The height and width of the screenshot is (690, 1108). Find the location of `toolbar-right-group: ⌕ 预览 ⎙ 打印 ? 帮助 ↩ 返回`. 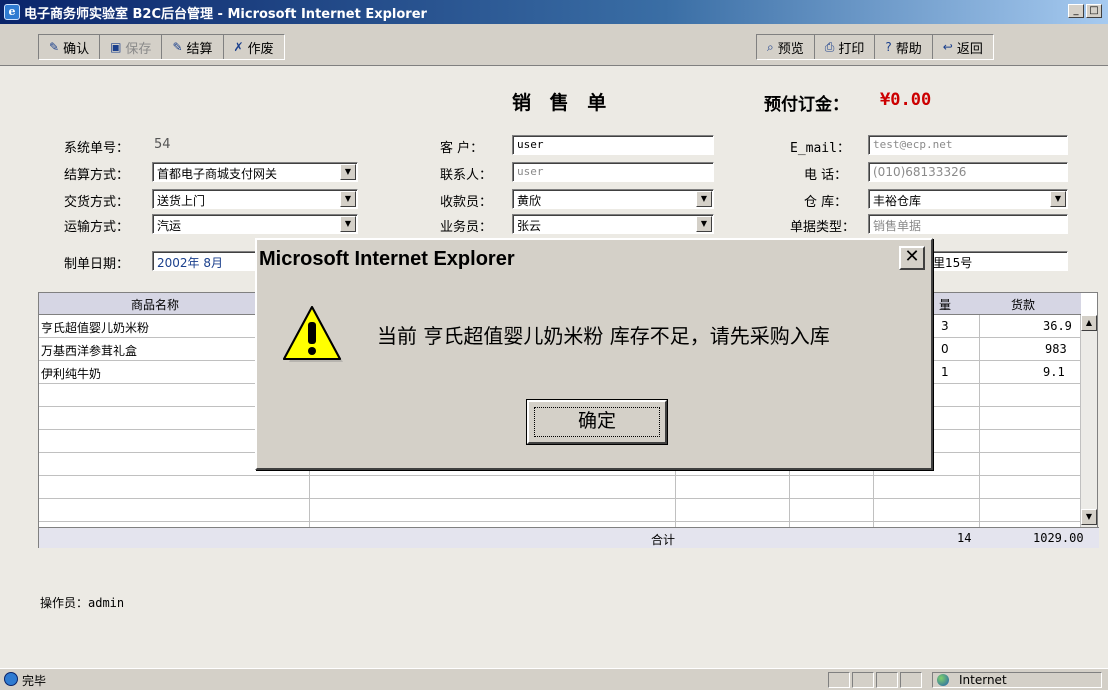

toolbar-right-group: ⌕ 预览 ⎙ 打印 ? 帮助 ↩ 返回 is located at coordinates (875, 47).